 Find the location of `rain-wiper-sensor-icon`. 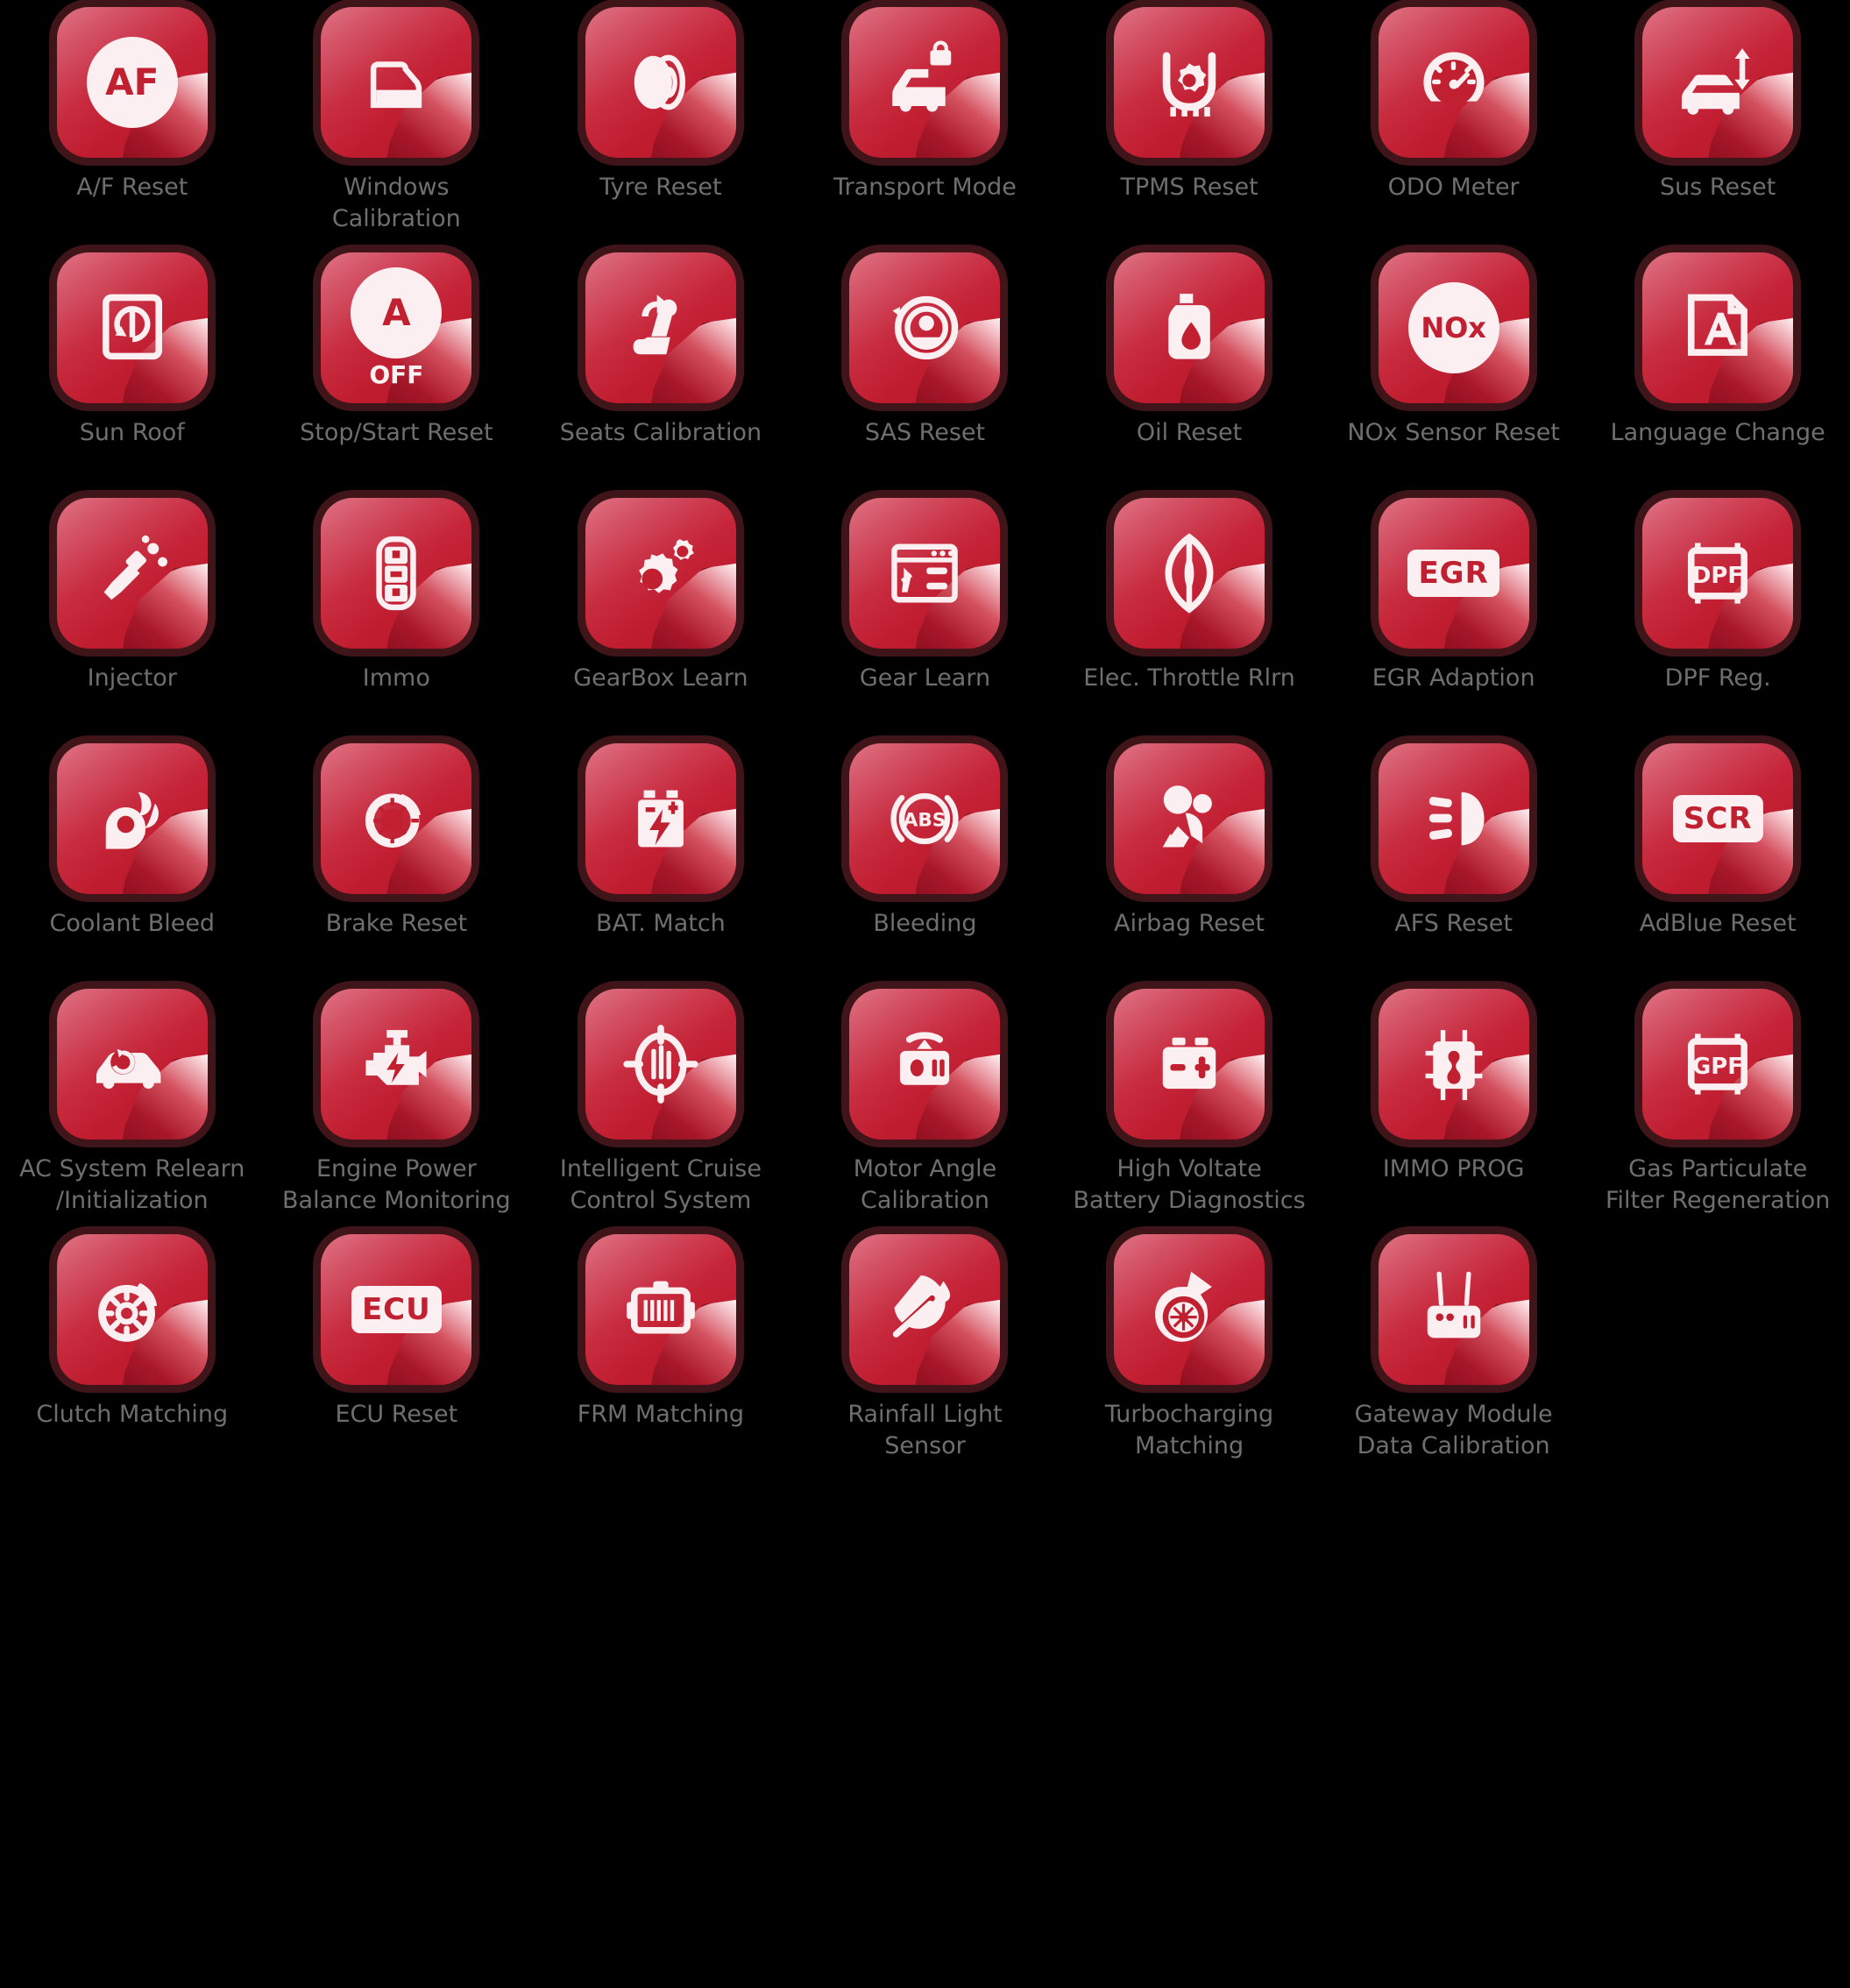

rain-wiper-sensor-icon is located at coordinates (924, 1309).